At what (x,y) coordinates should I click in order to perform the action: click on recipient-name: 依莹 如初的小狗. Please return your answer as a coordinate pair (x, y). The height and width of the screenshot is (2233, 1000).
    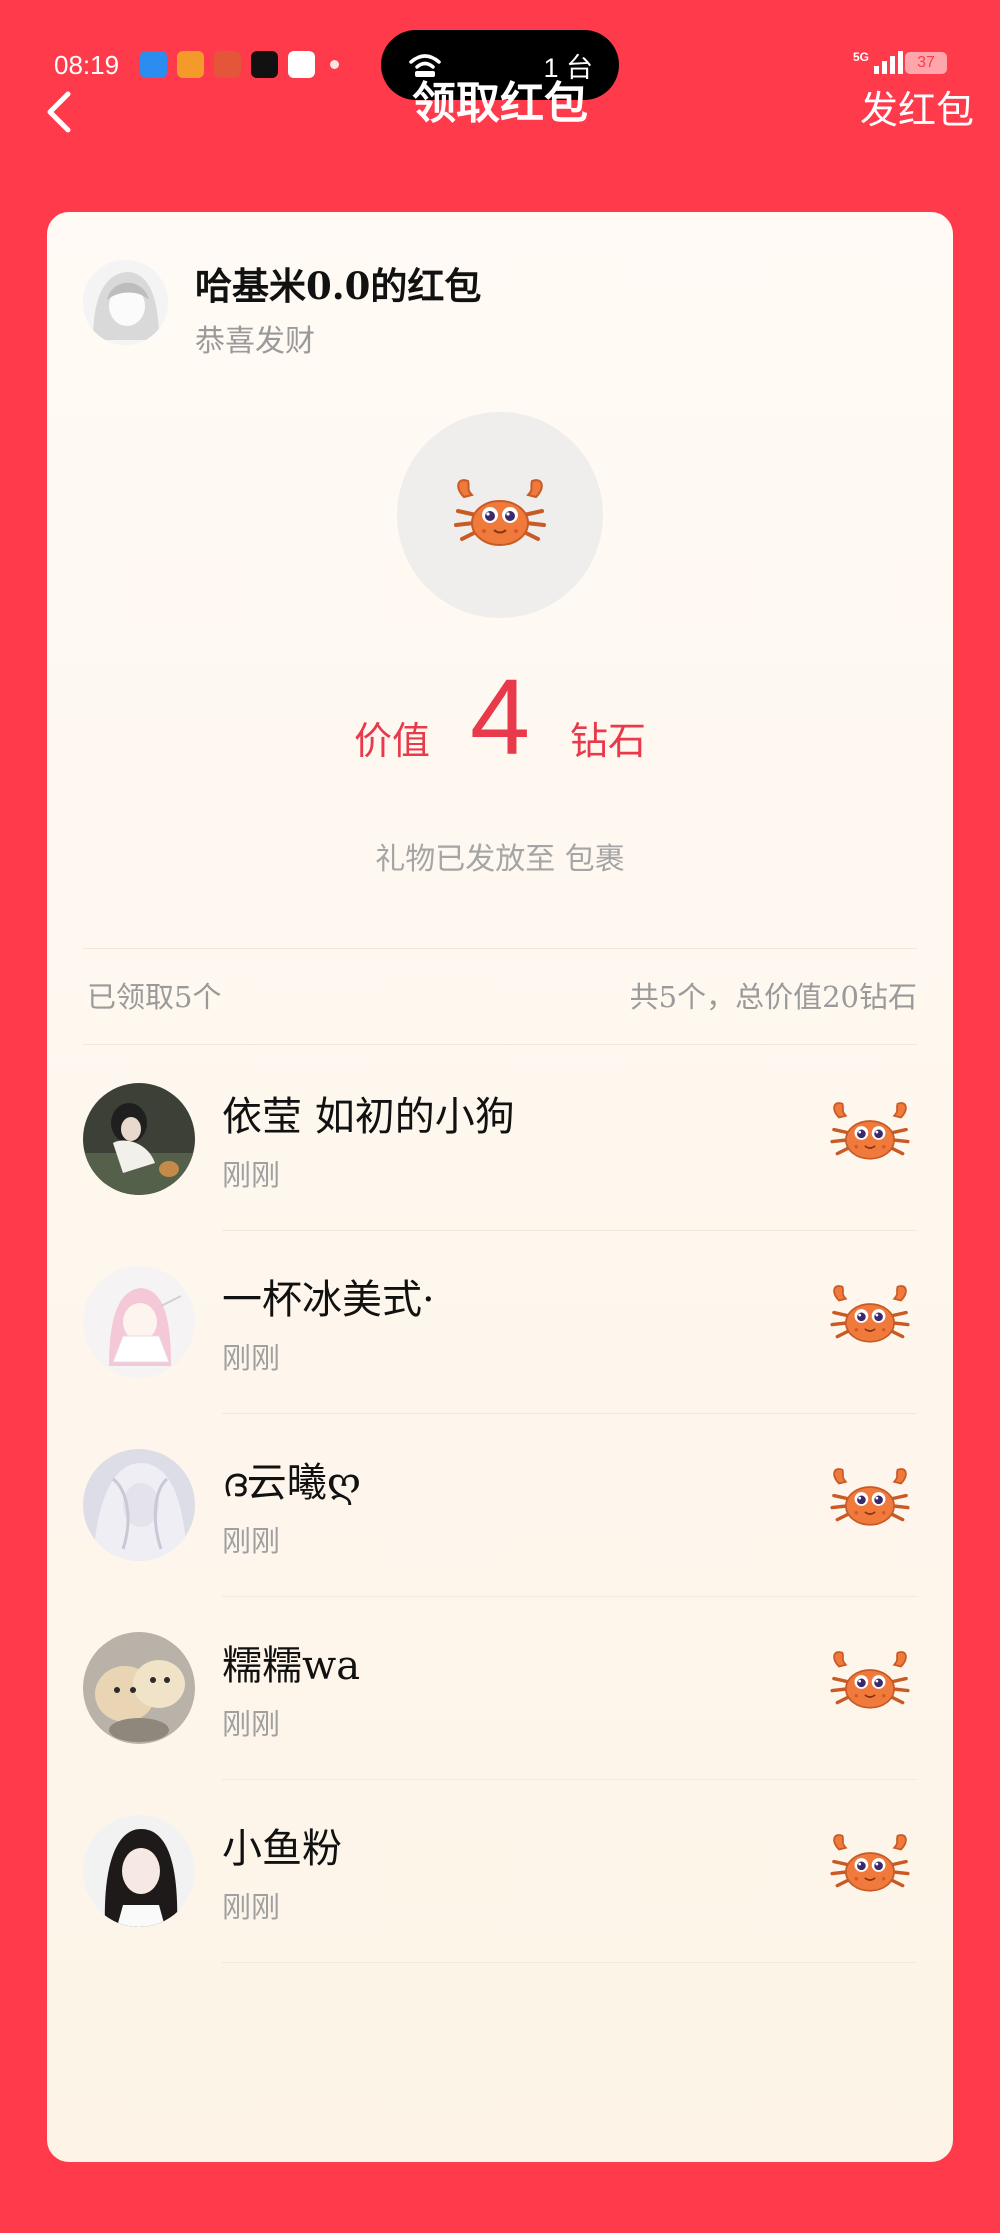
    Looking at the image, I should click on (368, 1117).